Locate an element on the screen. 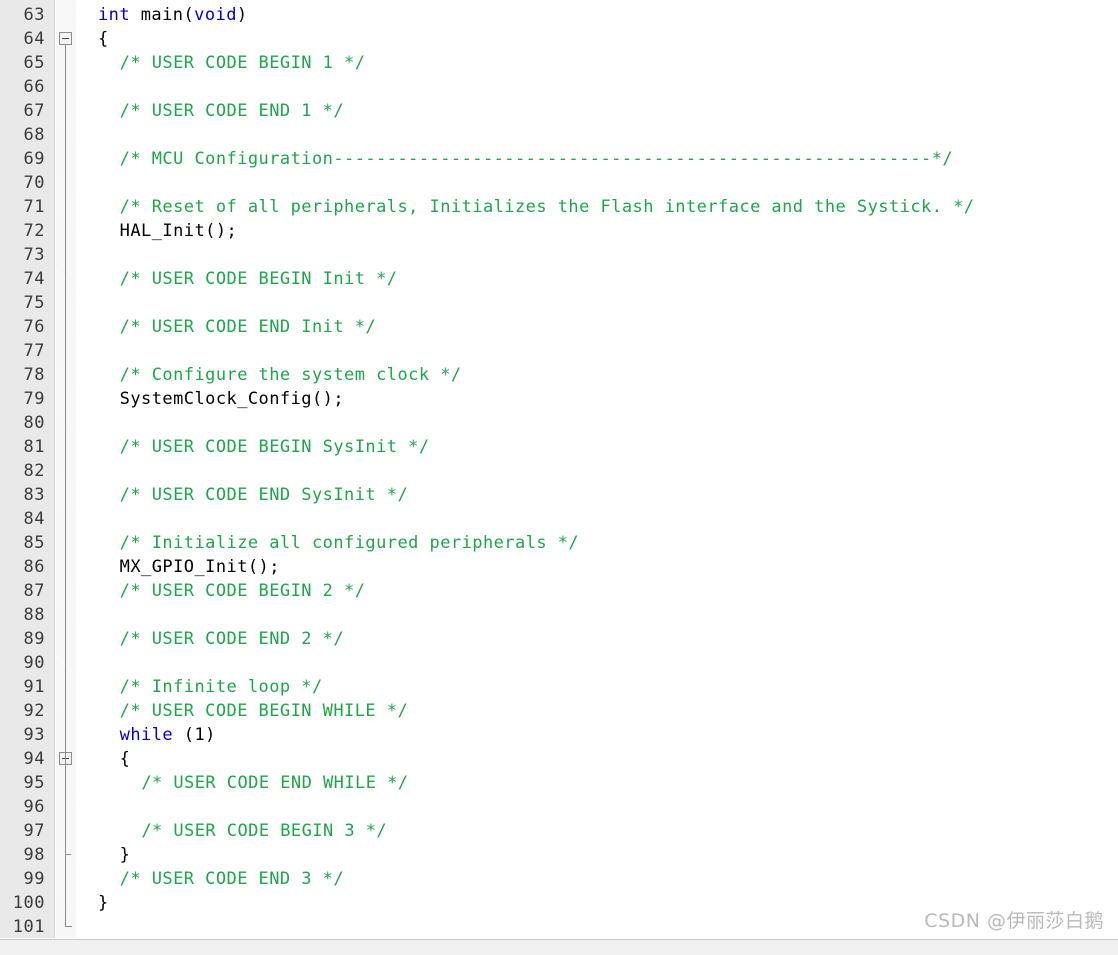 This screenshot has width=1118, height=955. code-token-txt: main( is located at coordinates (162, 15).